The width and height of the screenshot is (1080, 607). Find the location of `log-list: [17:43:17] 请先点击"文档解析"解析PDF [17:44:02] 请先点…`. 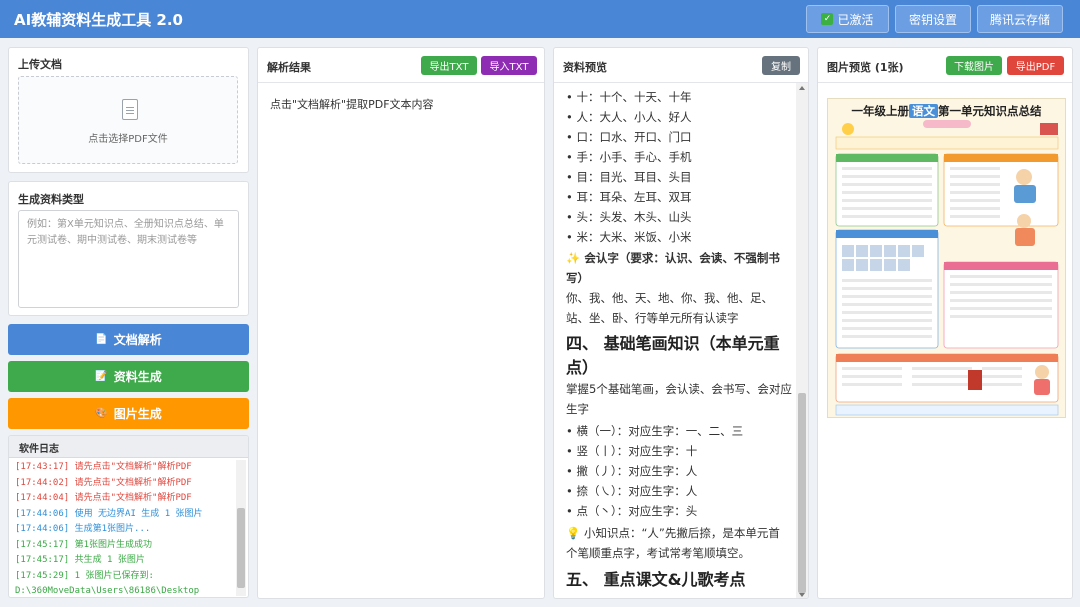

log-list: [17:43:17] 请先点击"文档解析"解析PDF [17:44:02] 请先点… is located at coordinates (126, 528).